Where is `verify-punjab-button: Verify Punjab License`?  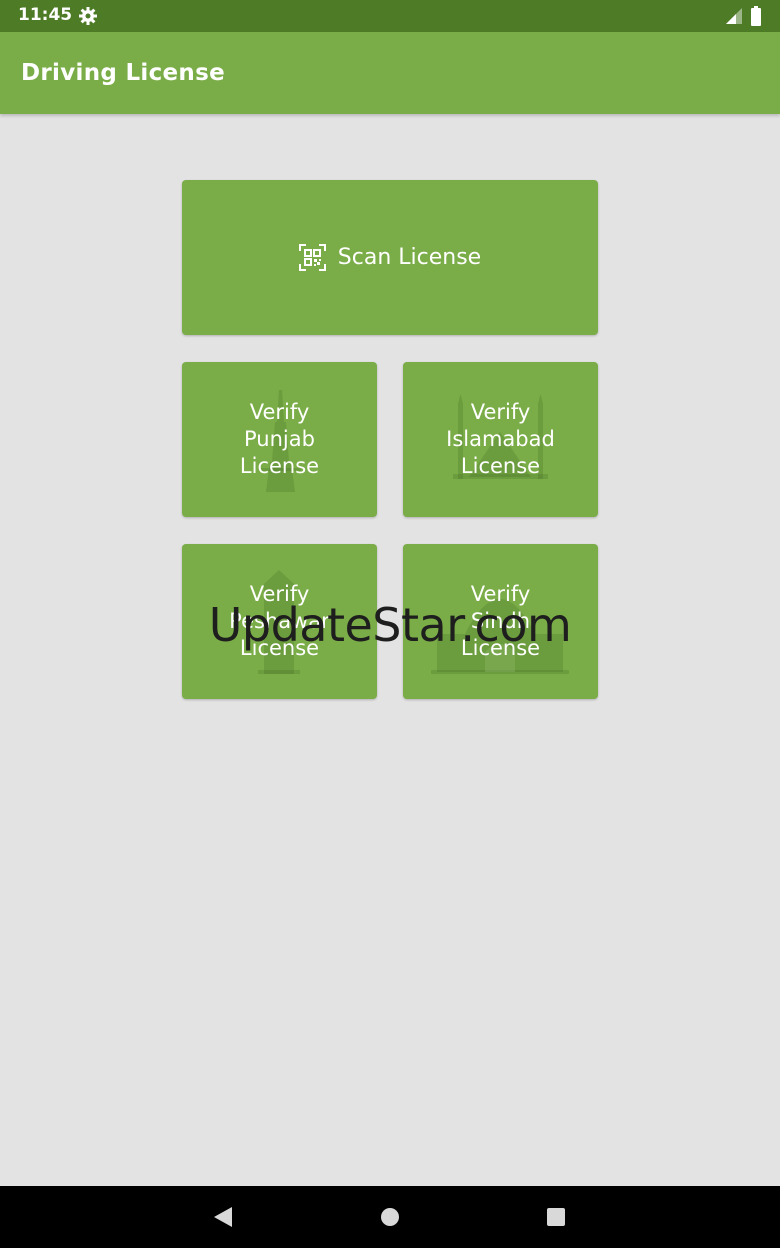
verify-punjab-button: Verify Punjab License is located at coordinates (279, 439).